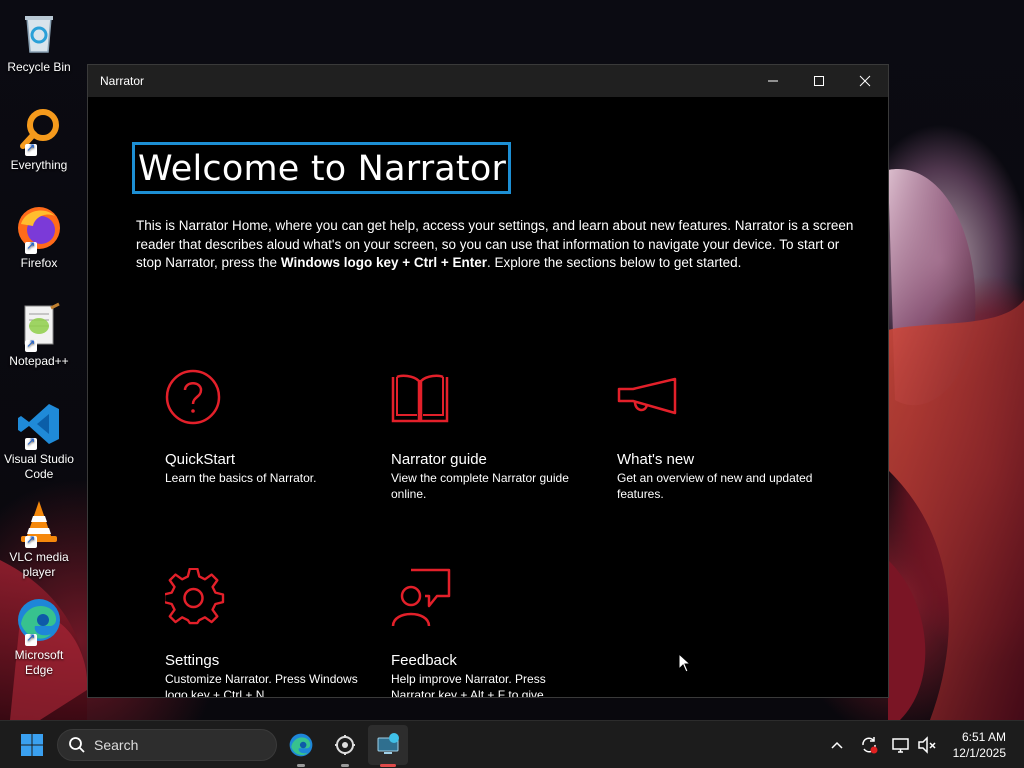 The height and width of the screenshot is (768, 1024). I want to click on megaphone-icon, so click(647, 397).